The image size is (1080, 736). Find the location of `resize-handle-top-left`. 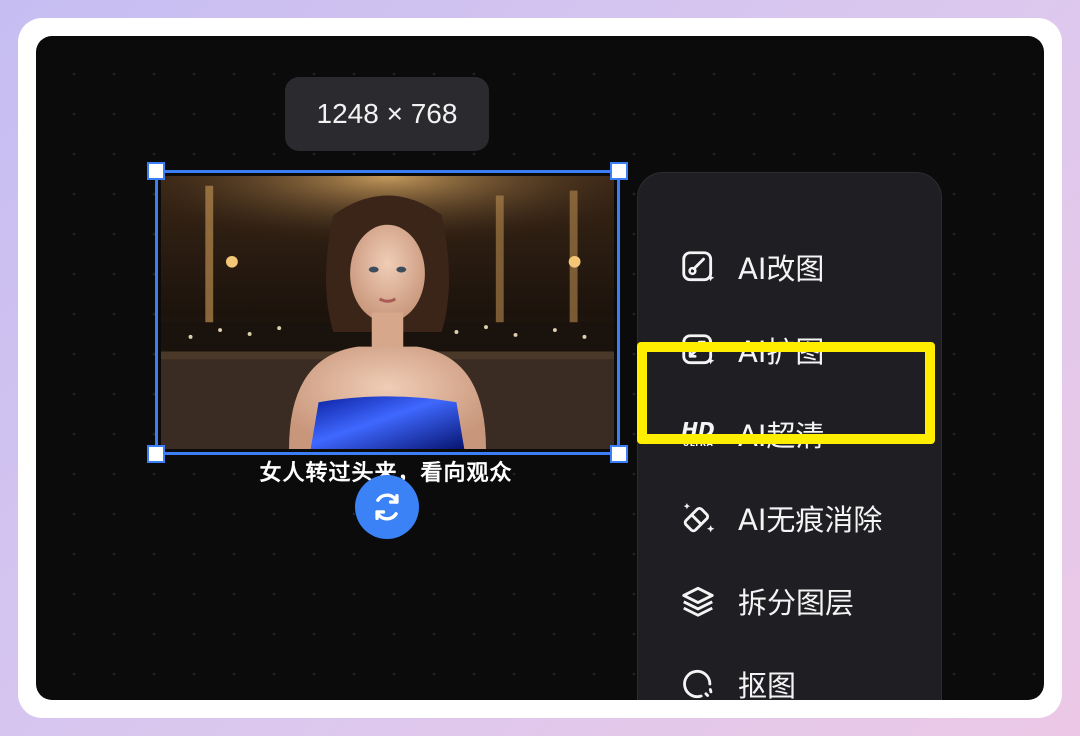

resize-handle-top-left is located at coordinates (156, 171).